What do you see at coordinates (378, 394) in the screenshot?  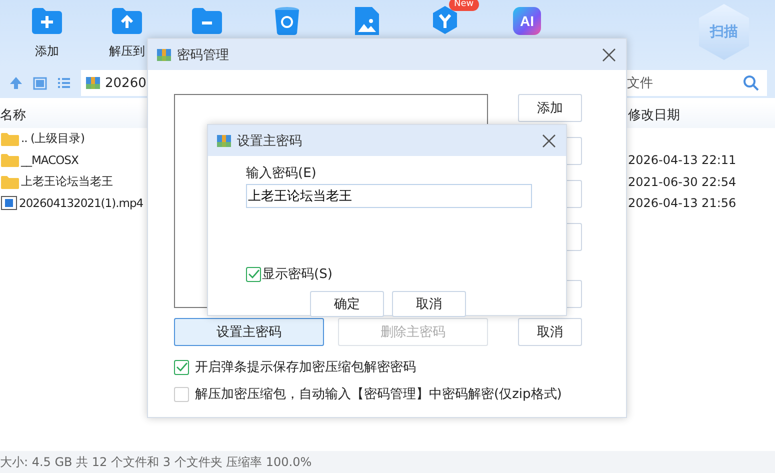 I see `checkbox-label: 解压加密压缩包，自动输入【密码管理】中密码解密(仅zip格式)` at bounding box center [378, 394].